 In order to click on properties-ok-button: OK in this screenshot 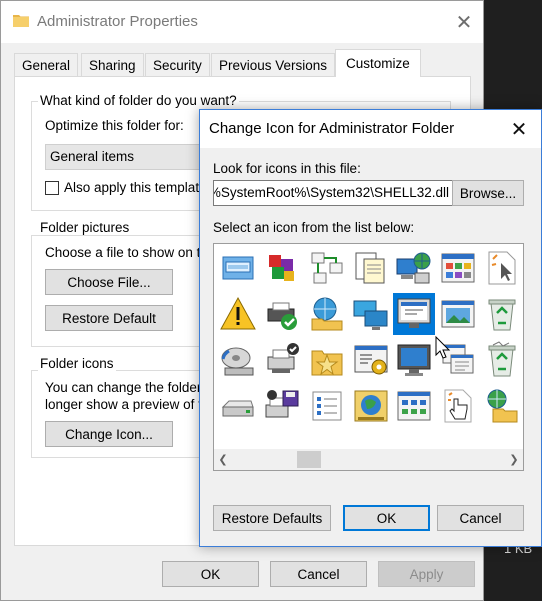, I will do `click(210, 574)`.